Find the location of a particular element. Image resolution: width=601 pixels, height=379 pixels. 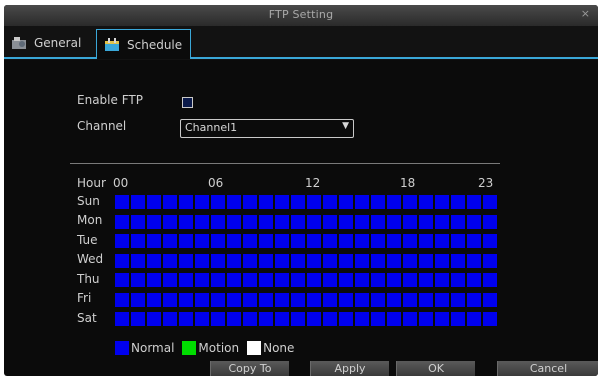

enable-ftp-checkbox is located at coordinates (187, 102).